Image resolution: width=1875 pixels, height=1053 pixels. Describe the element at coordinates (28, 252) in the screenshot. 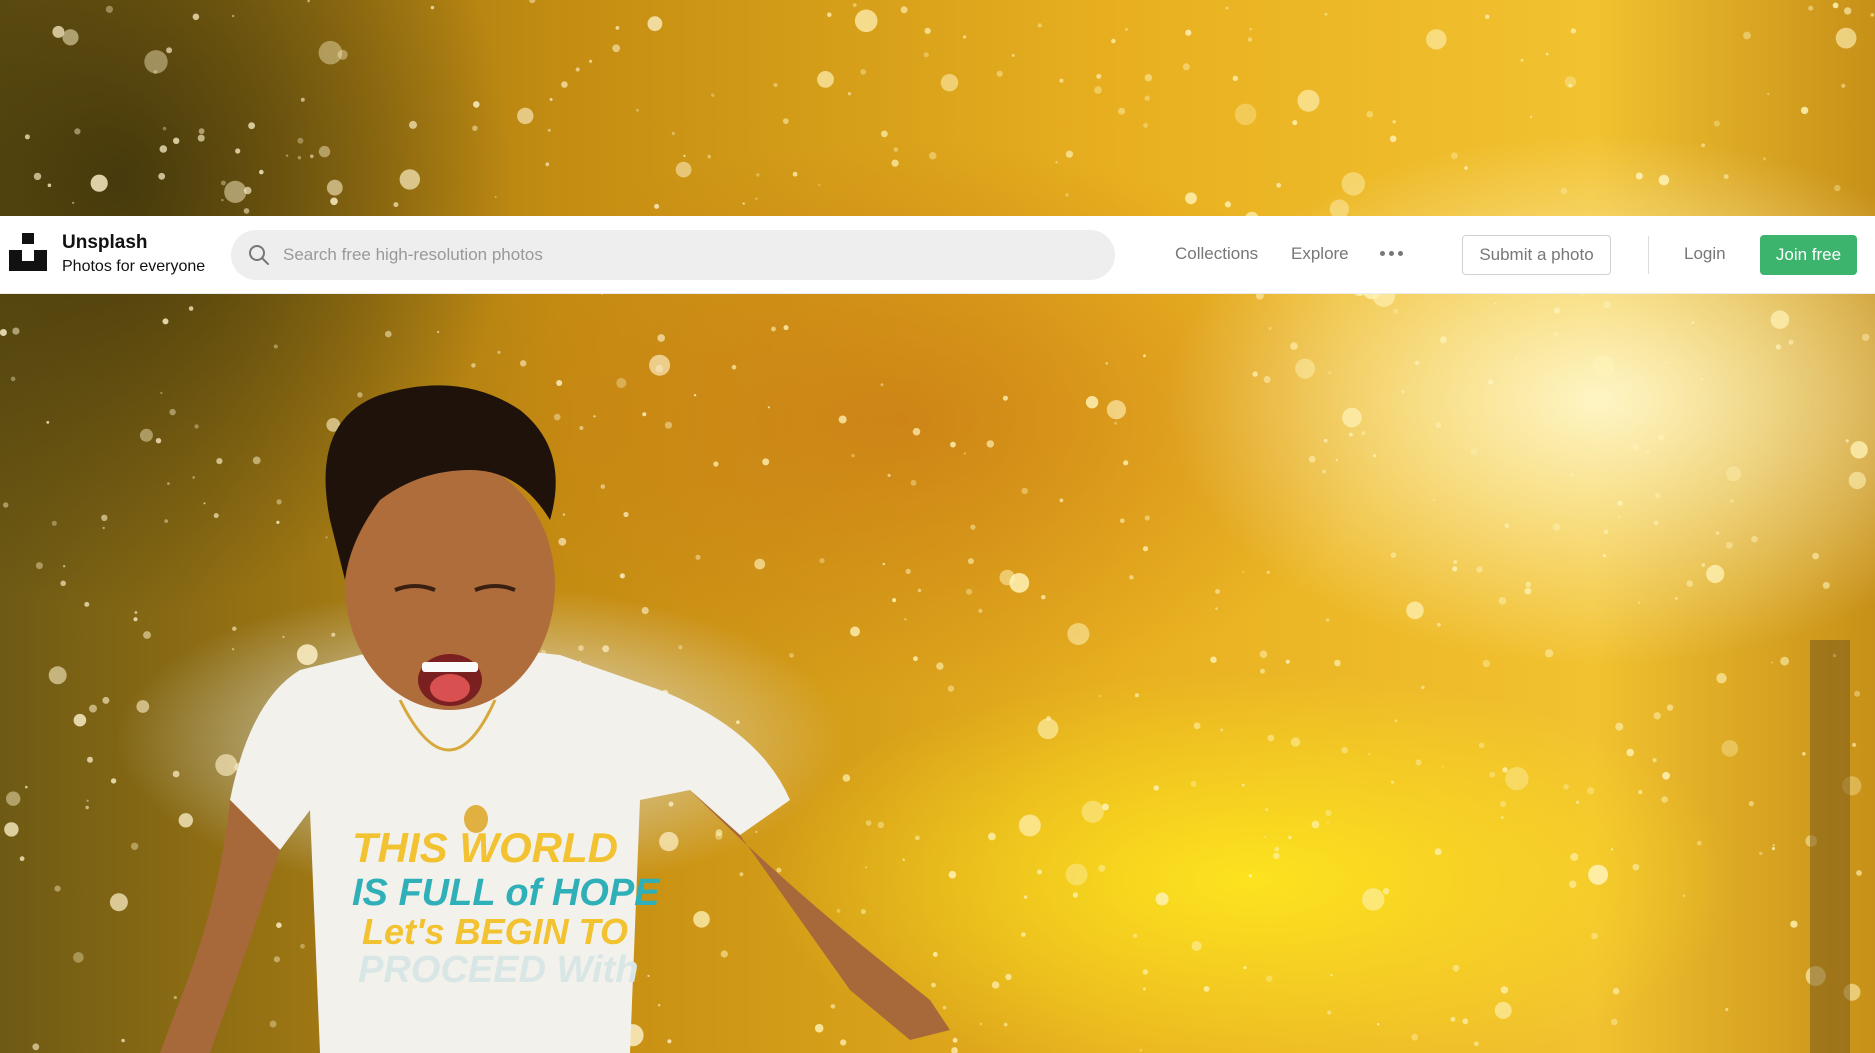

I see `unsplash-logo-icon` at that location.